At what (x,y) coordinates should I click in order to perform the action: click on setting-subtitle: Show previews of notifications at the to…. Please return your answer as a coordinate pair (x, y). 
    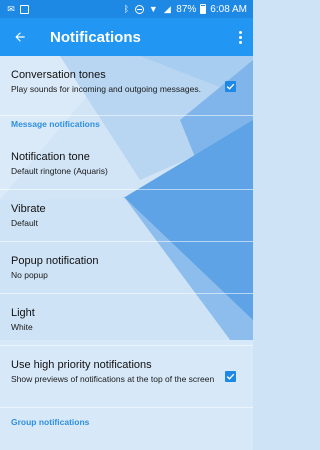
    Looking at the image, I should click on (113, 379).